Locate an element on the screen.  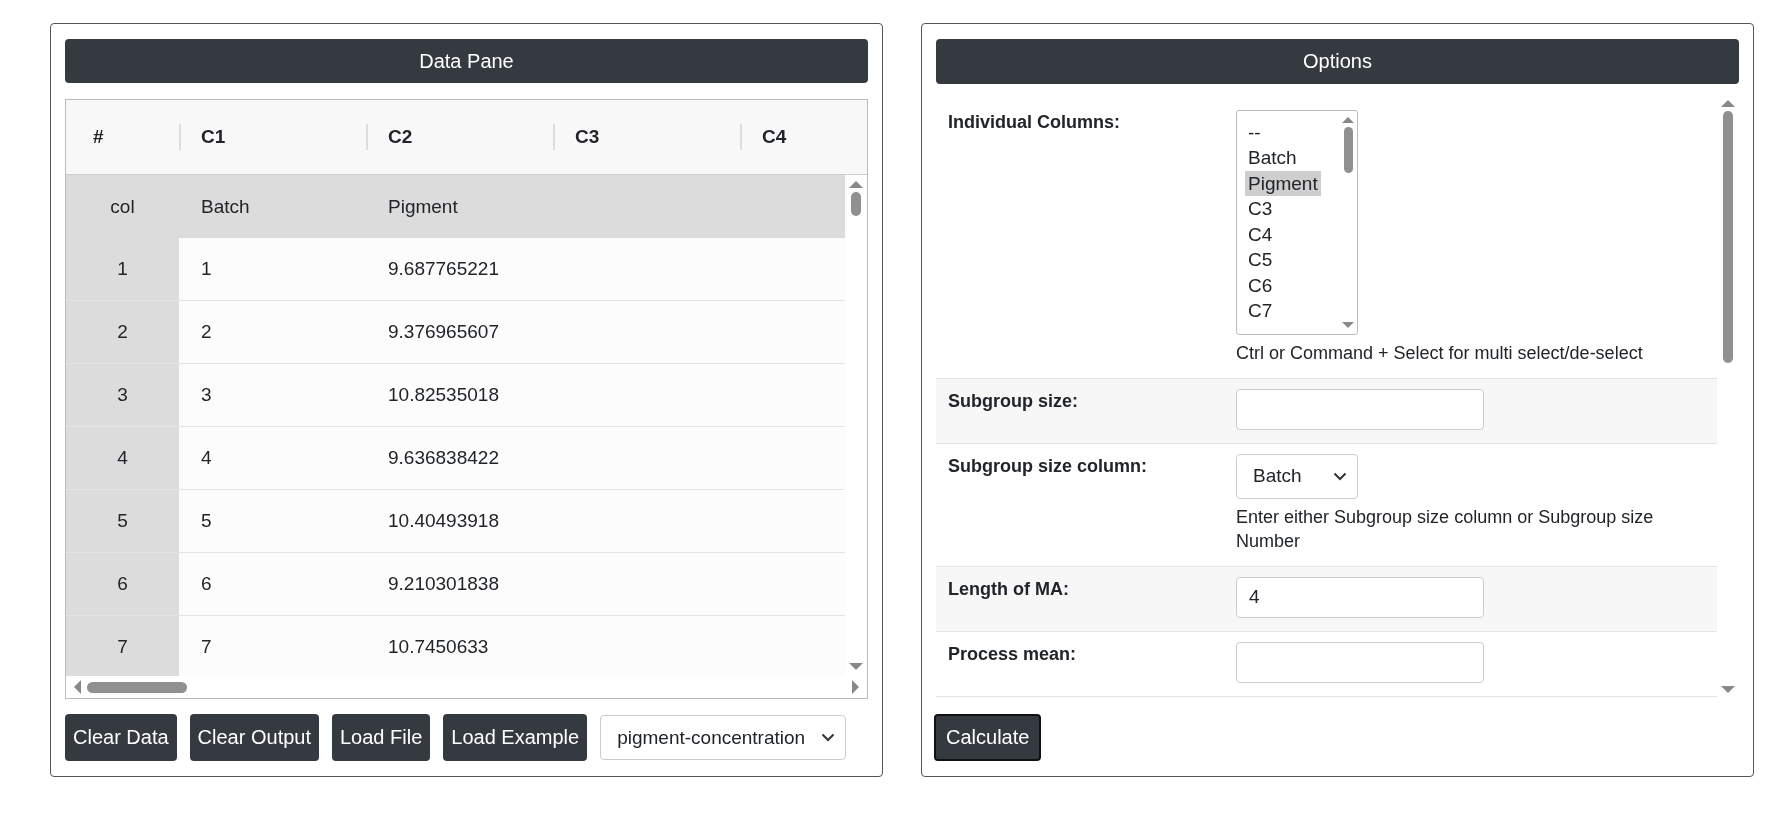
help-text: Enter either Subgroup size column or Subgroup size Number is located at coordinates (1445, 529).